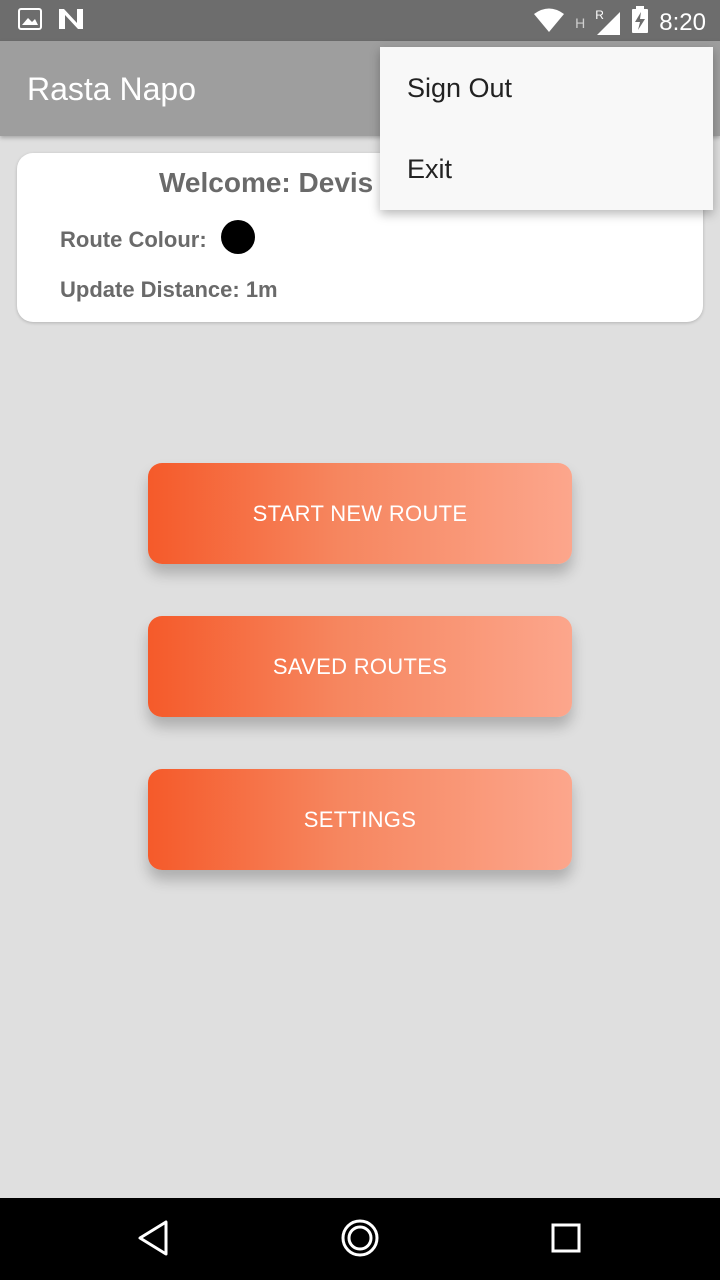 The image size is (720, 1280). I want to click on overflow-menu: Sign Out Exit, so click(546, 128).